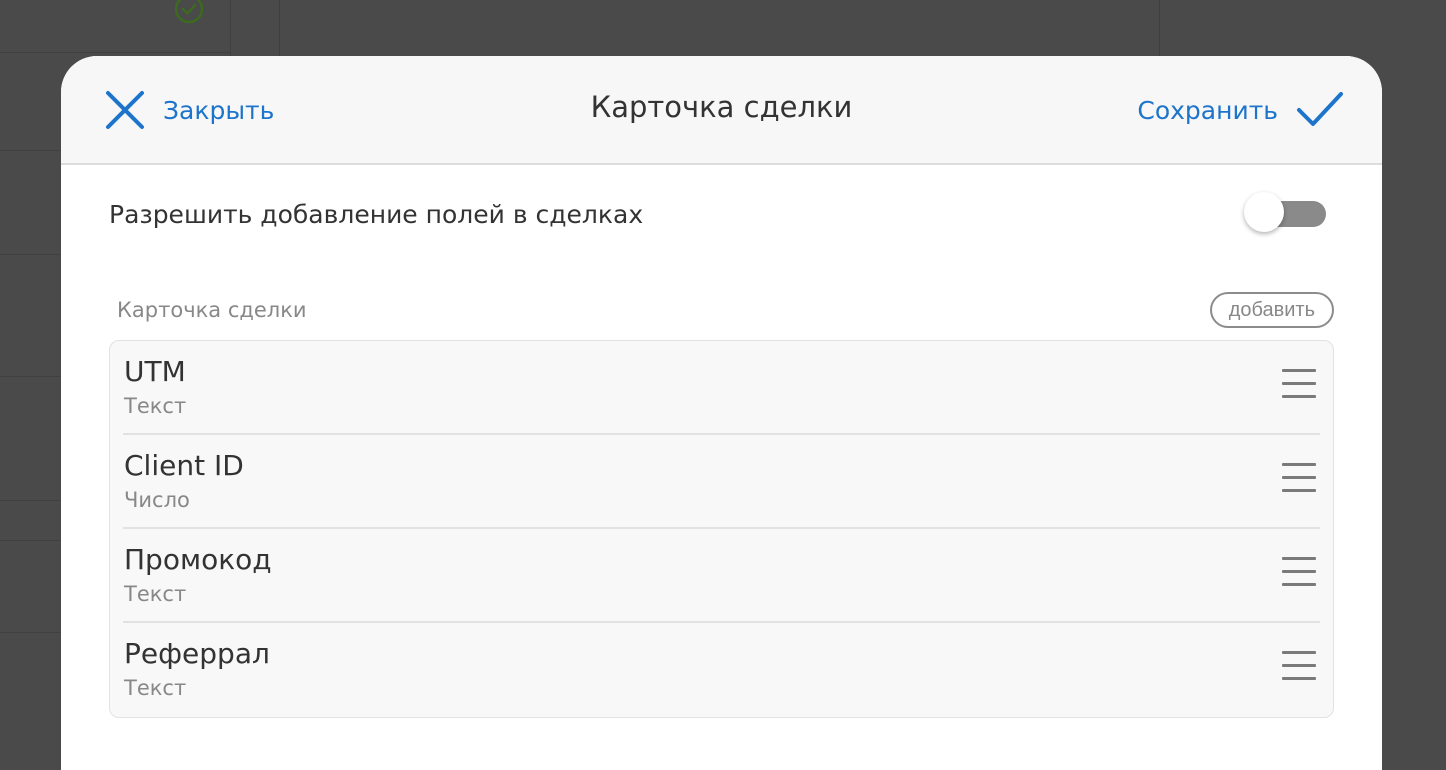 The width and height of the screenshot is (1446, 770). Describe the element at coordinates (189, 12) in the screenshot. I see `check-circle-icon` at that location.